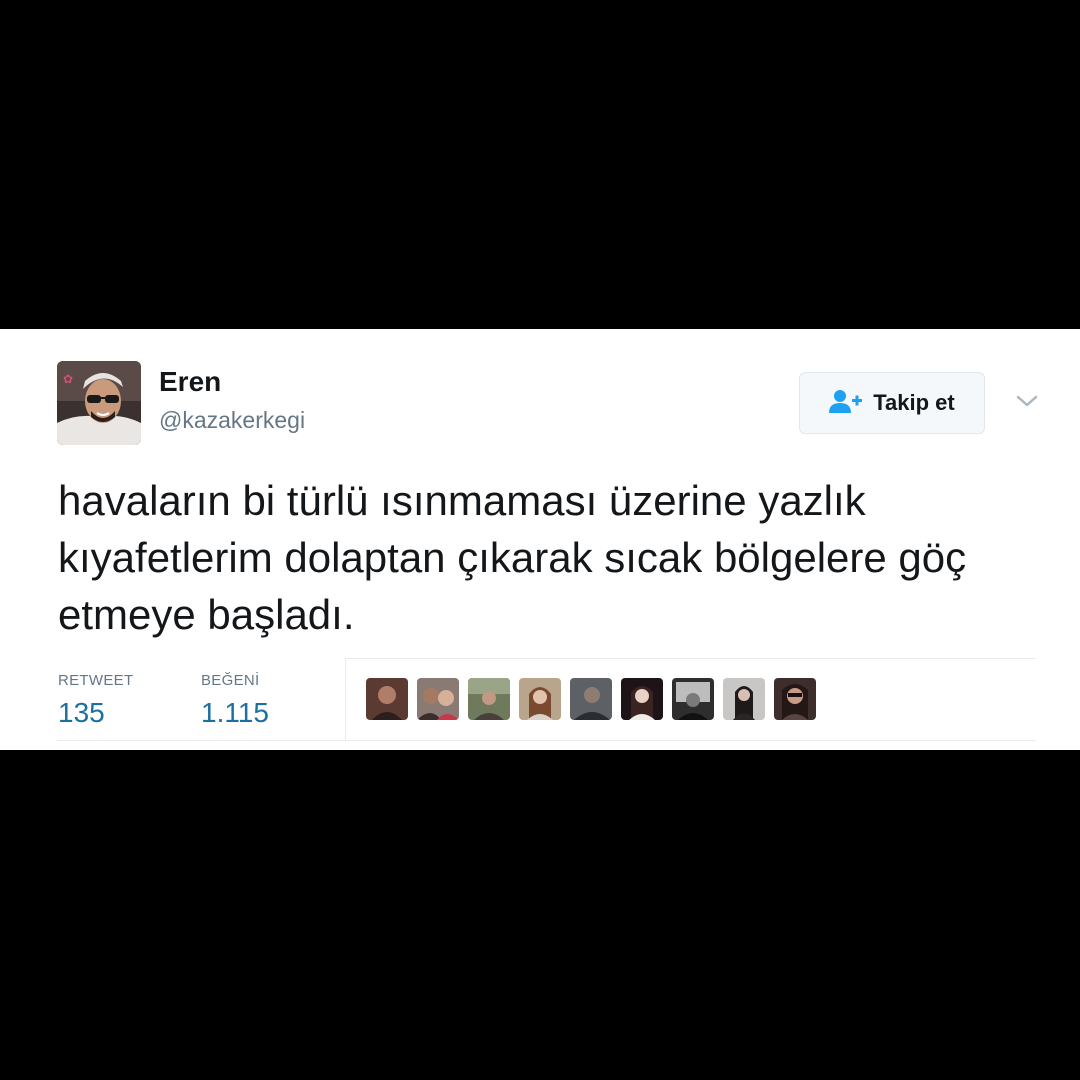 The height and width of the screenshot is (1080, 1080). What do you see at coordinates (846, 403) in the screenshot?
I see `add-user-icon` at bounding box center [846, 403].